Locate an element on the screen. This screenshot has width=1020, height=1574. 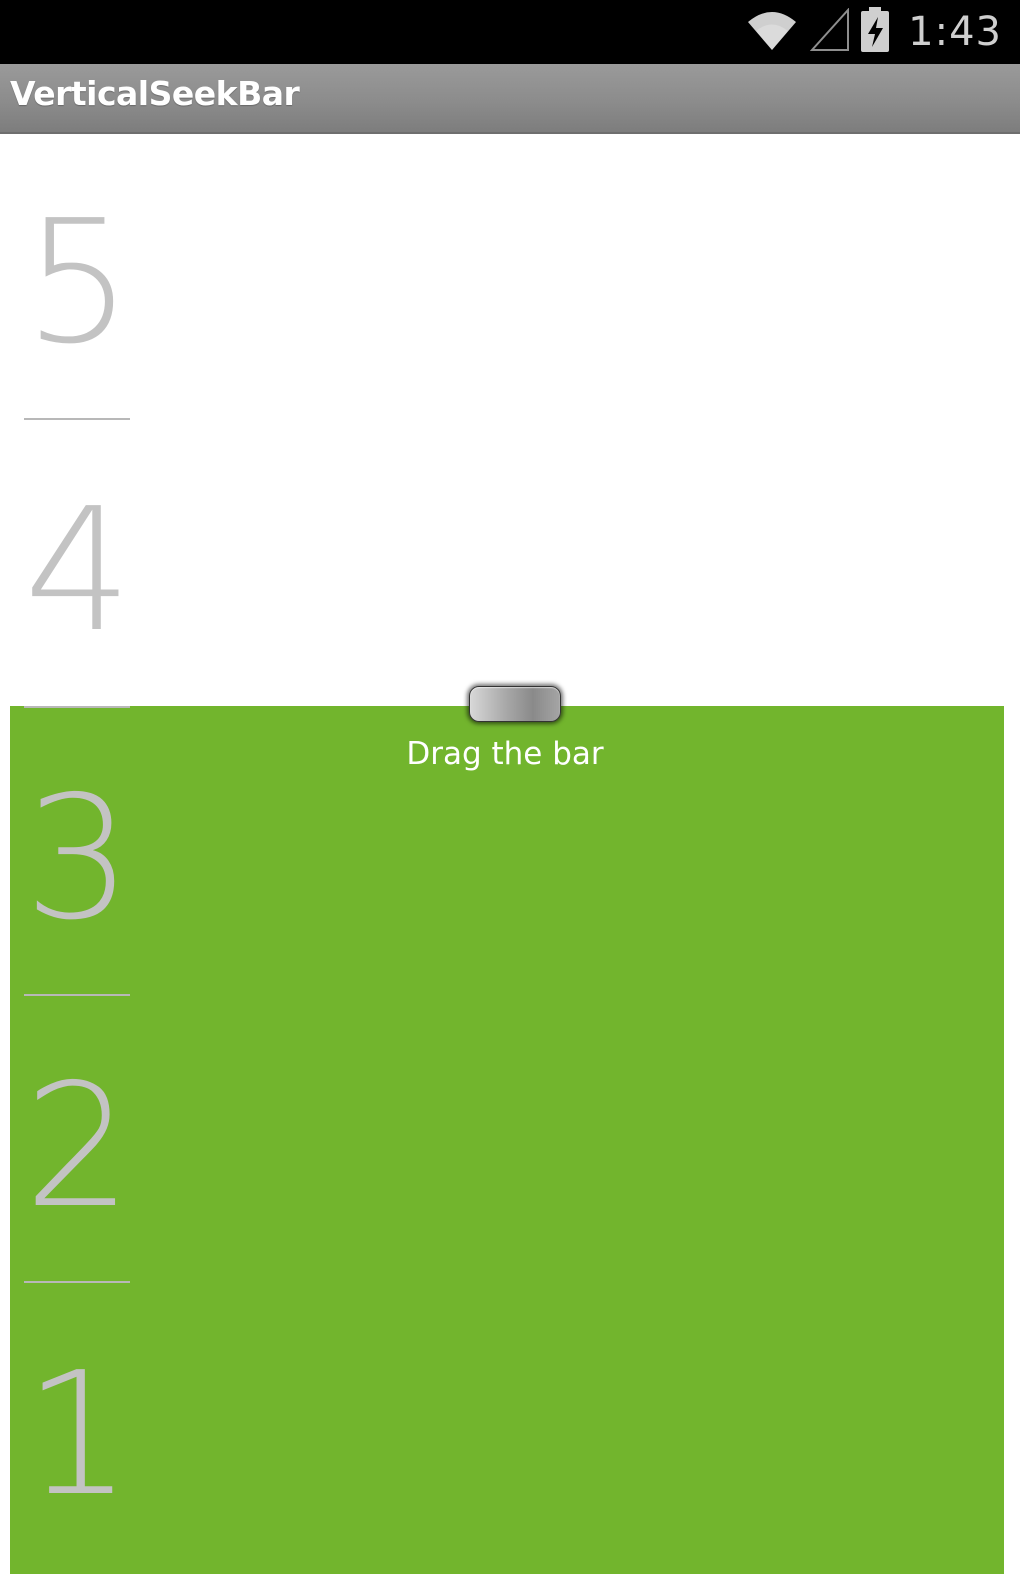
drag-hint-label: Drag the bar is located at coordinates (505, 754).